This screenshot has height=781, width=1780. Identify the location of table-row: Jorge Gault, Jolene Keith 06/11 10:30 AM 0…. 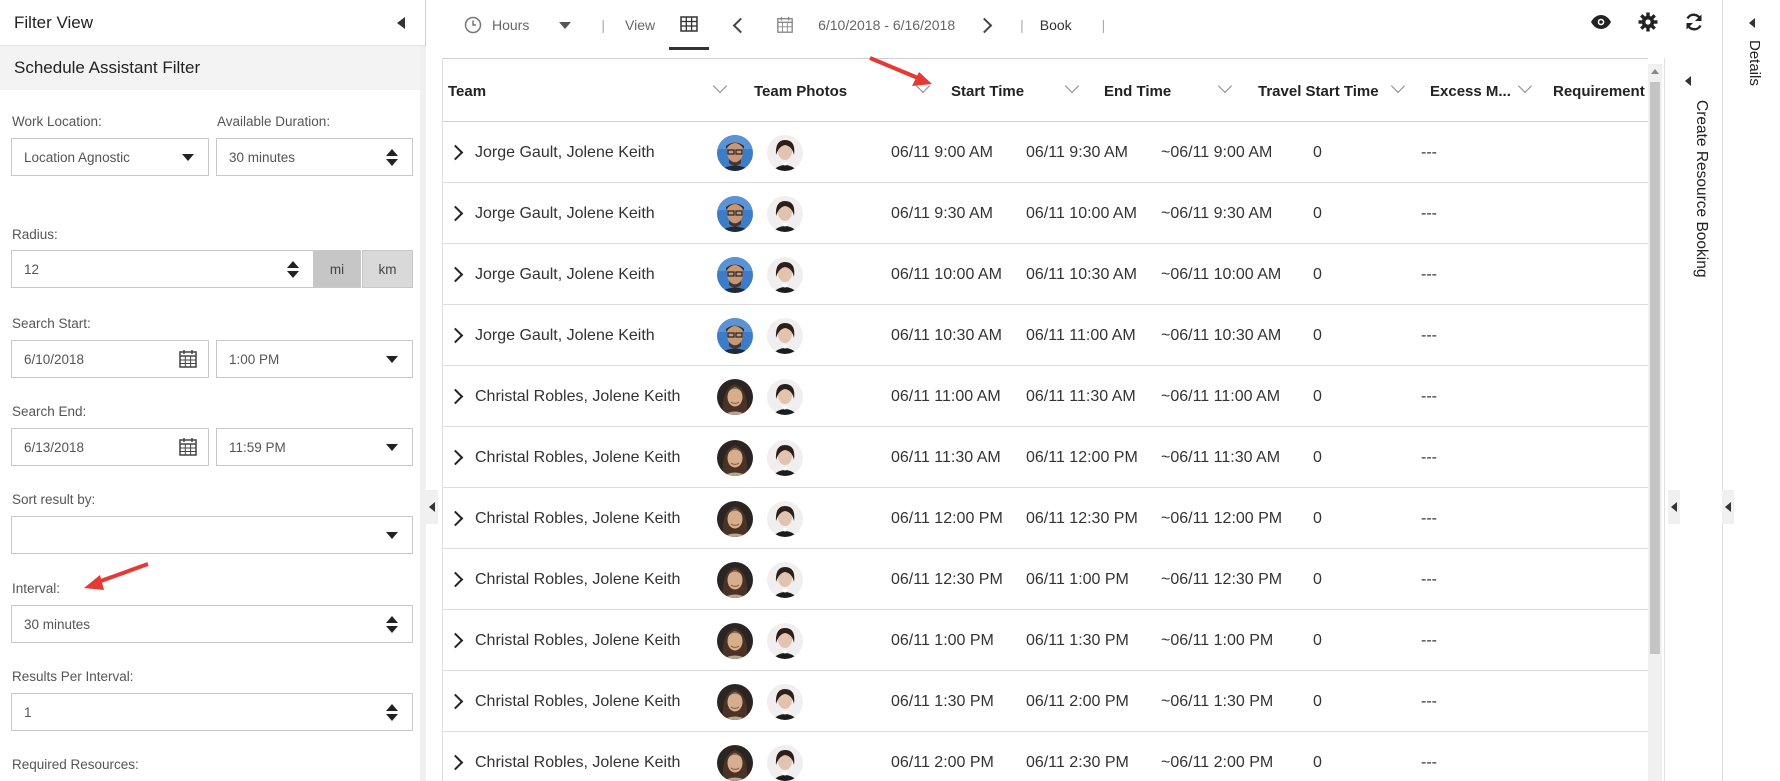
(1045, 335).